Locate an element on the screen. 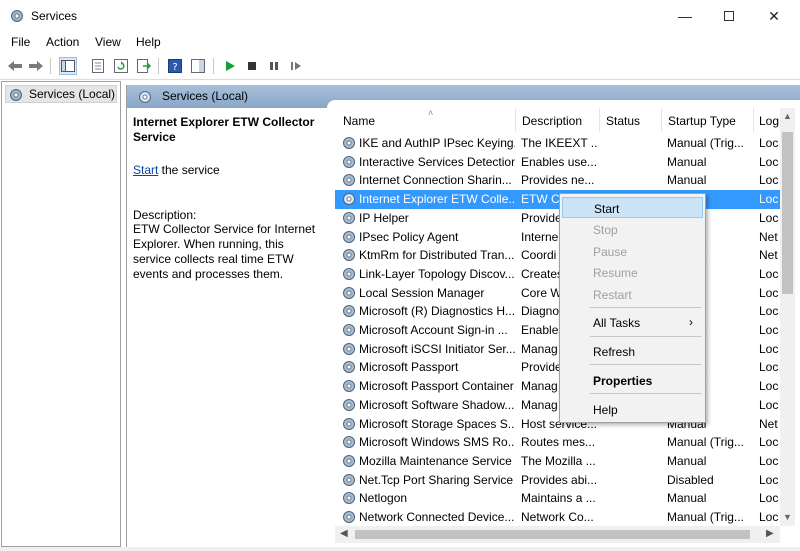  context-menu-separator is located at coordinates (646, 364).